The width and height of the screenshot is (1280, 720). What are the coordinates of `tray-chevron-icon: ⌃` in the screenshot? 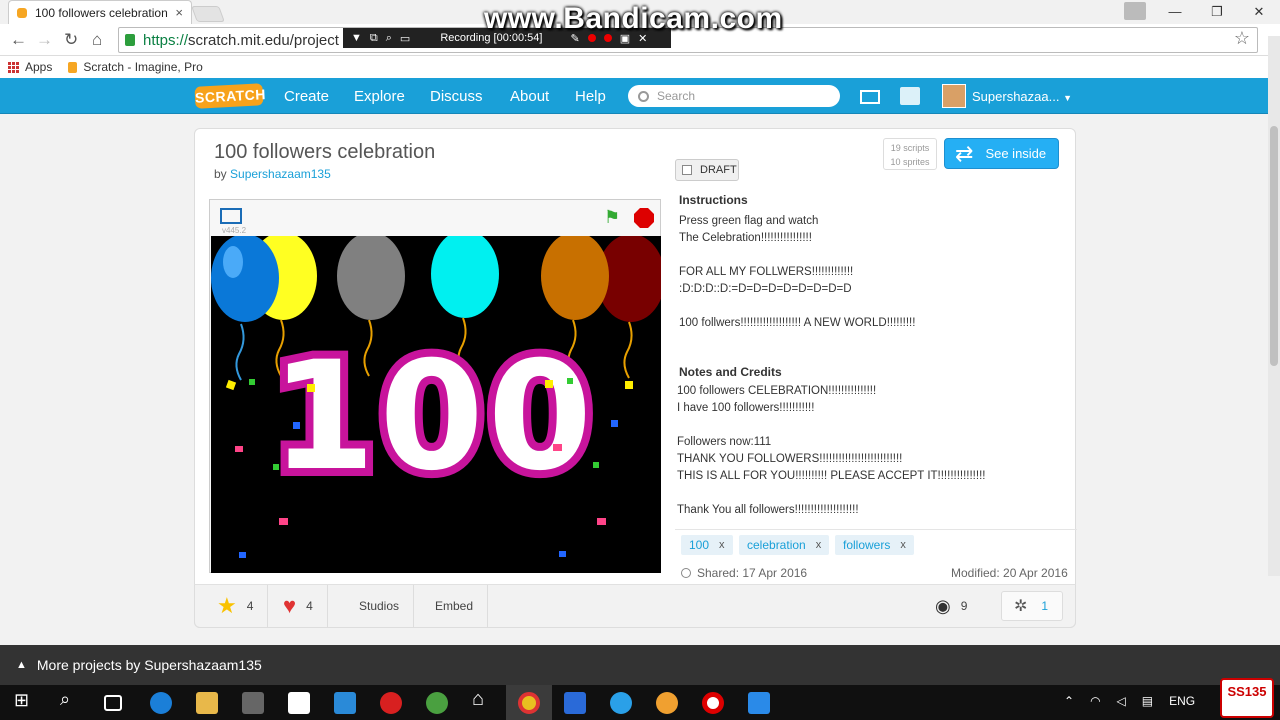 It's located at (1069, 701).